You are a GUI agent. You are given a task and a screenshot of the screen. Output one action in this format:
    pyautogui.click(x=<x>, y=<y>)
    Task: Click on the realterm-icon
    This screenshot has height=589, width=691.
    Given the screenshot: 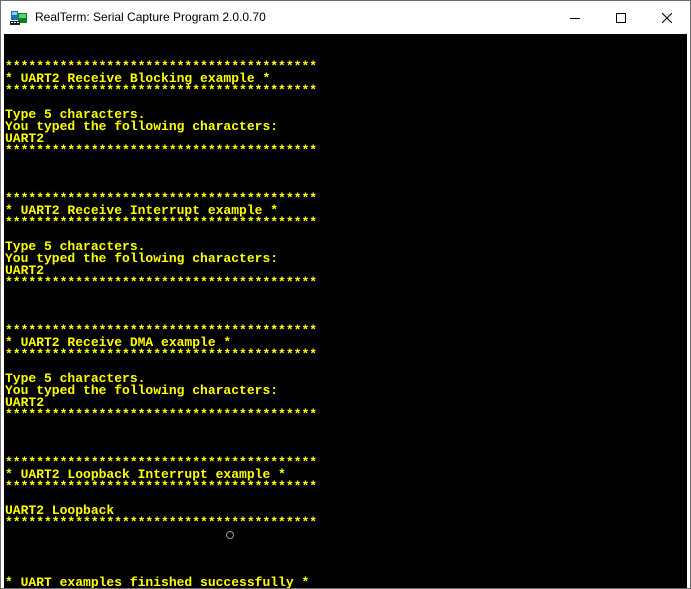 What is the action you would take?
    pyautogui.click(x=19, y=17)
    